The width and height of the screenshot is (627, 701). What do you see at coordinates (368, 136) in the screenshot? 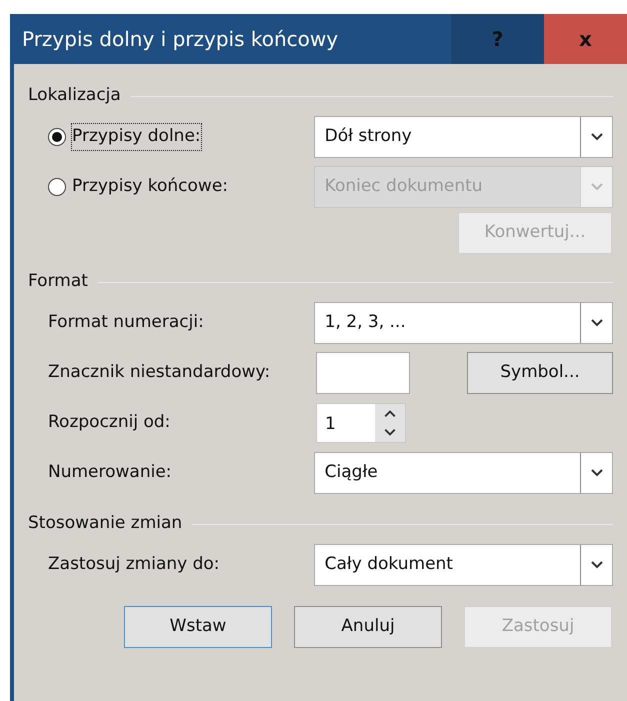
I see `dropdown-value: Dół strony` at bounding box center [368, 136].